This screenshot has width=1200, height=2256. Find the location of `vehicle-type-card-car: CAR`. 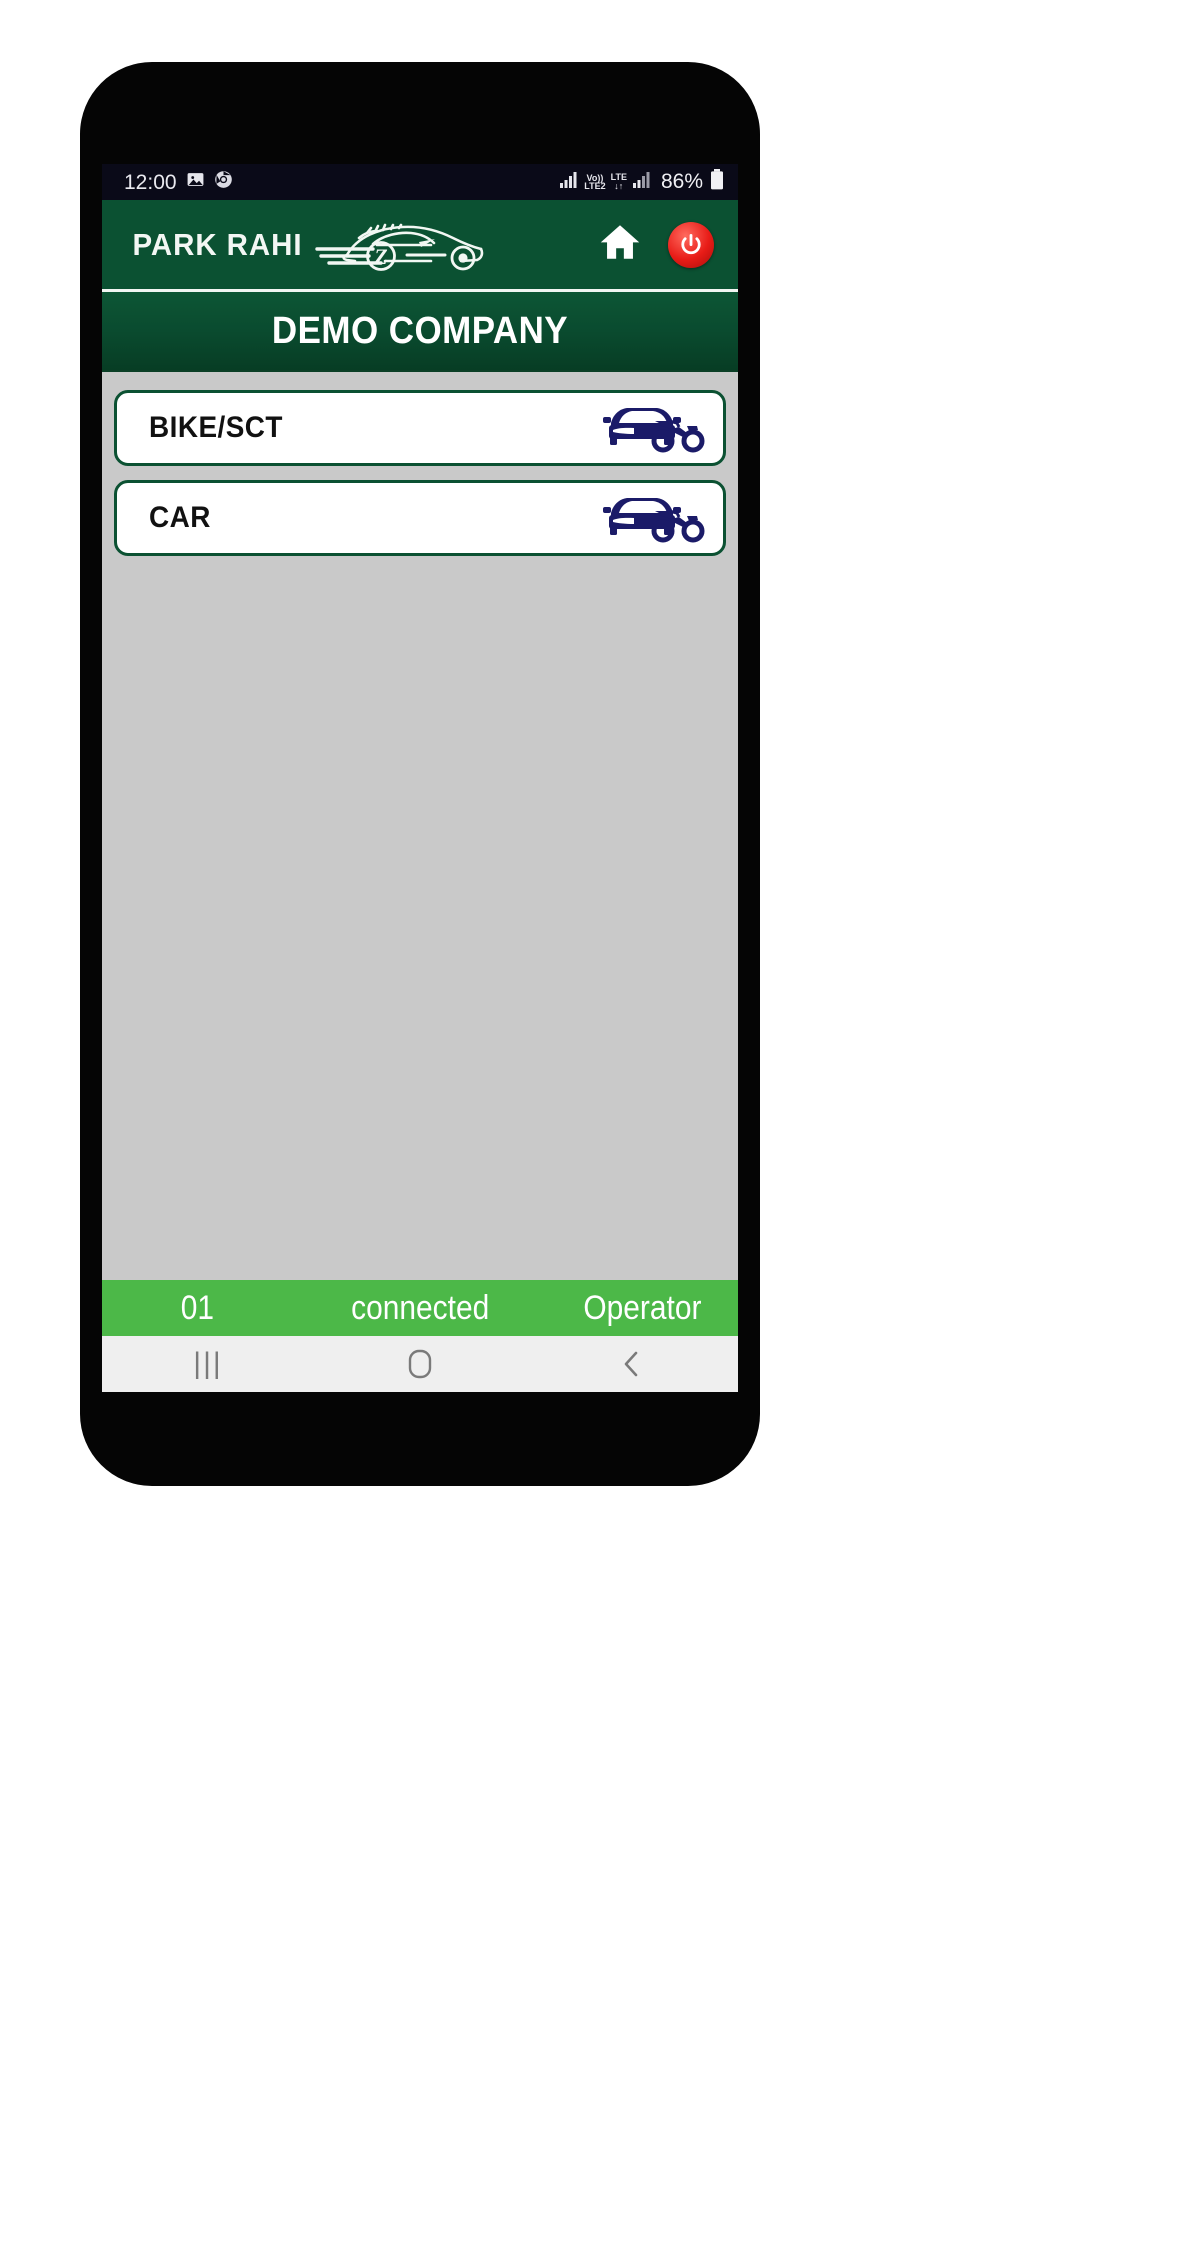

vehicle-type-card-car: CAR is located at coordinates (420, 518).